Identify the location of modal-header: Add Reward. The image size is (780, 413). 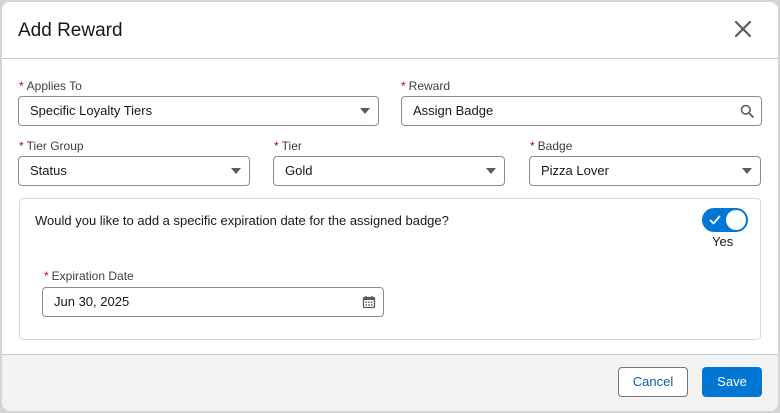
(390, 30).